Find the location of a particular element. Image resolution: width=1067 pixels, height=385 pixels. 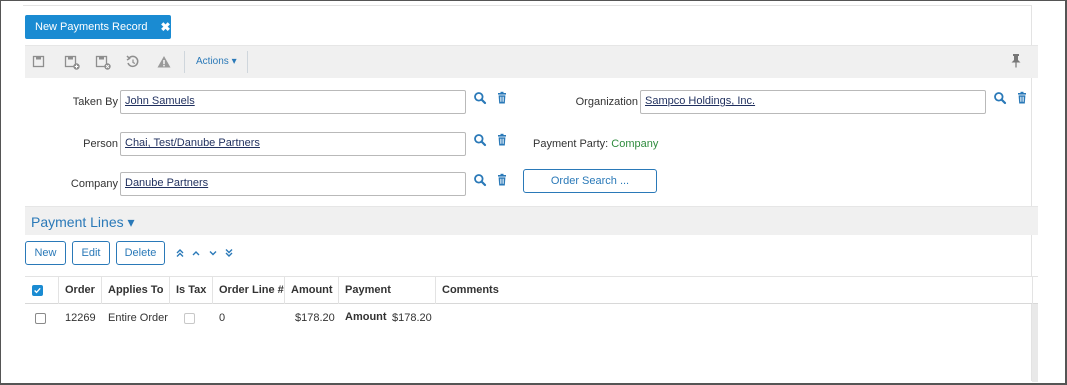

payment-party-value: Company is located at coordinates (635, 144).